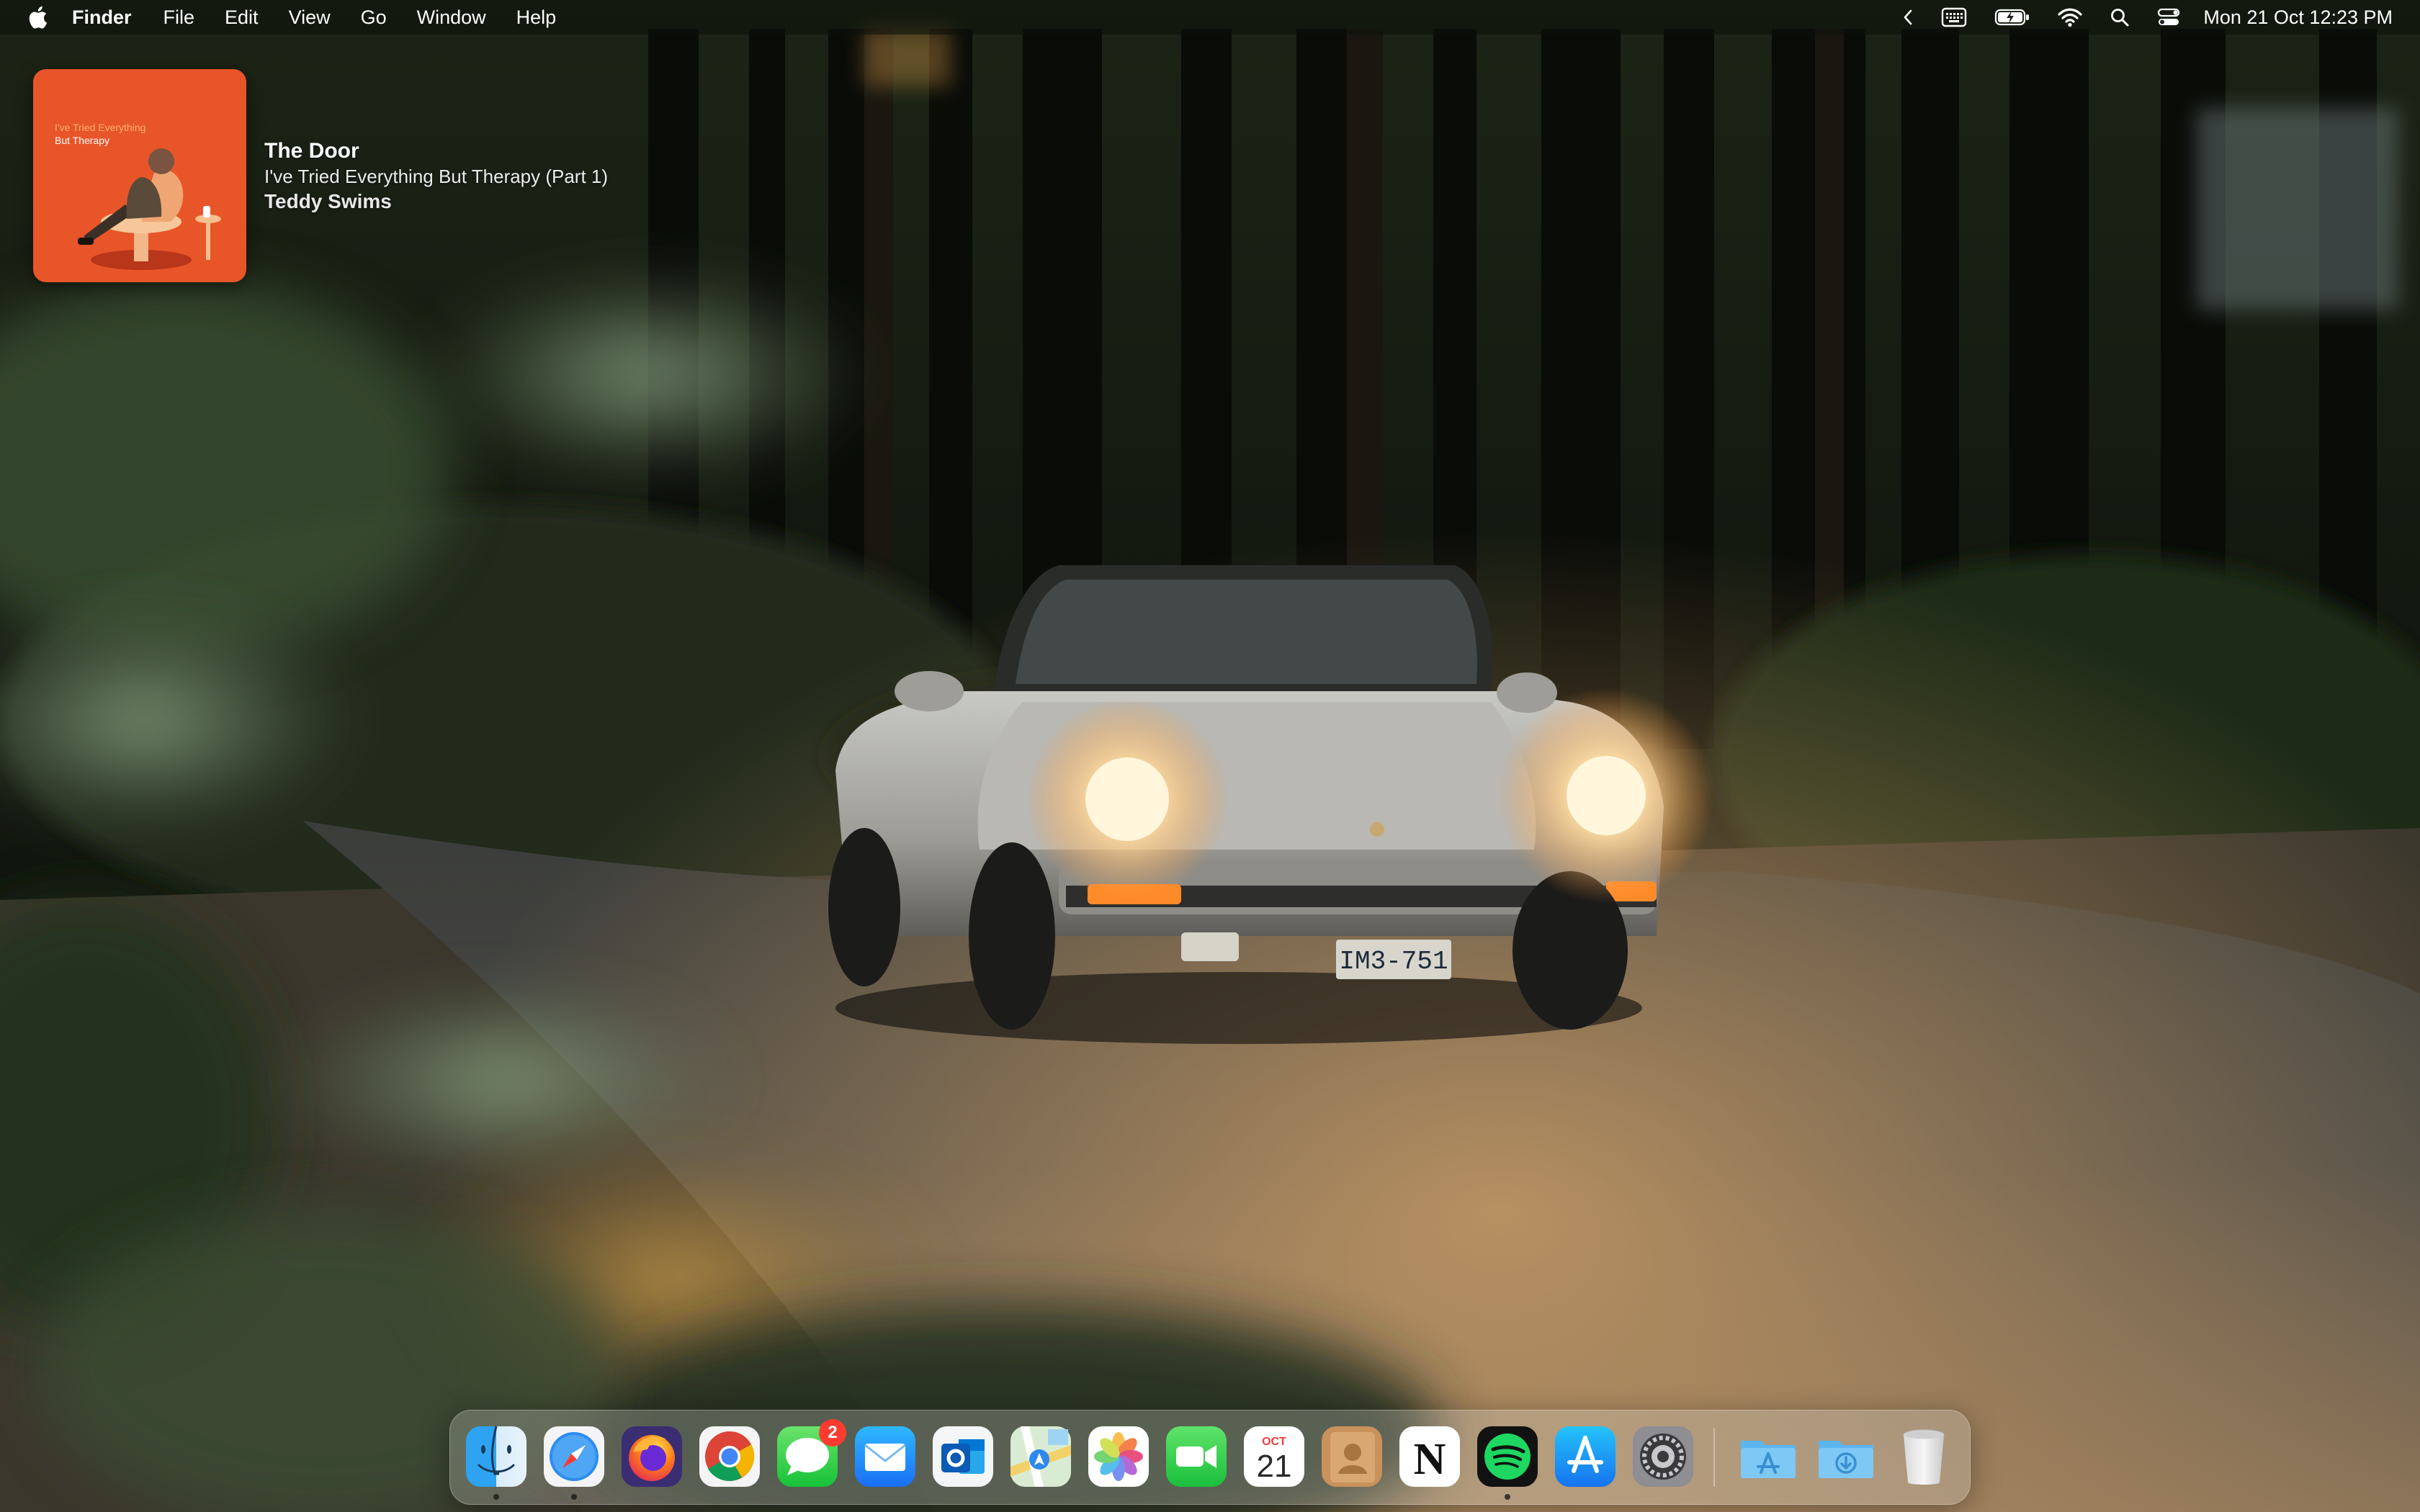 This screenshot has width=2420, height=1512. Describe the element at coordinates (496, 1497) in the screenshot. I see `finder-running-indicator` at that location.